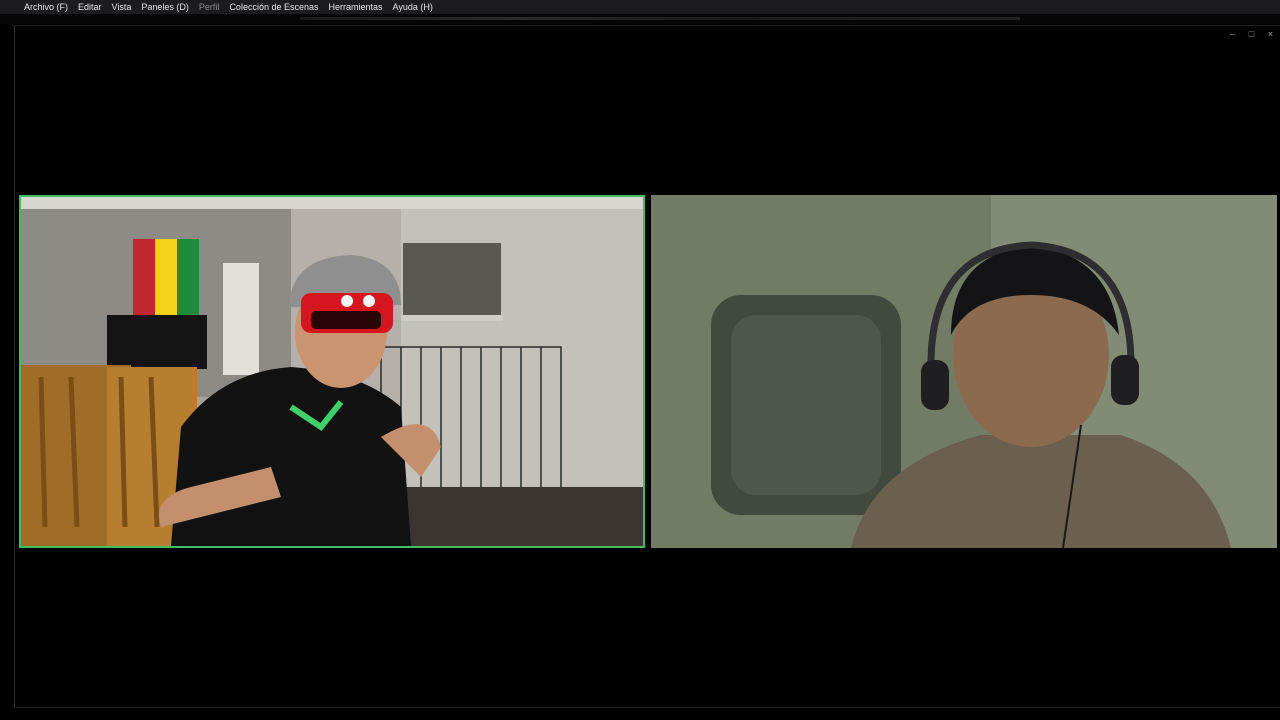 This screenshot has height=720, width=1280. I want to click on menu-editar: Editar, so click(90, 7).